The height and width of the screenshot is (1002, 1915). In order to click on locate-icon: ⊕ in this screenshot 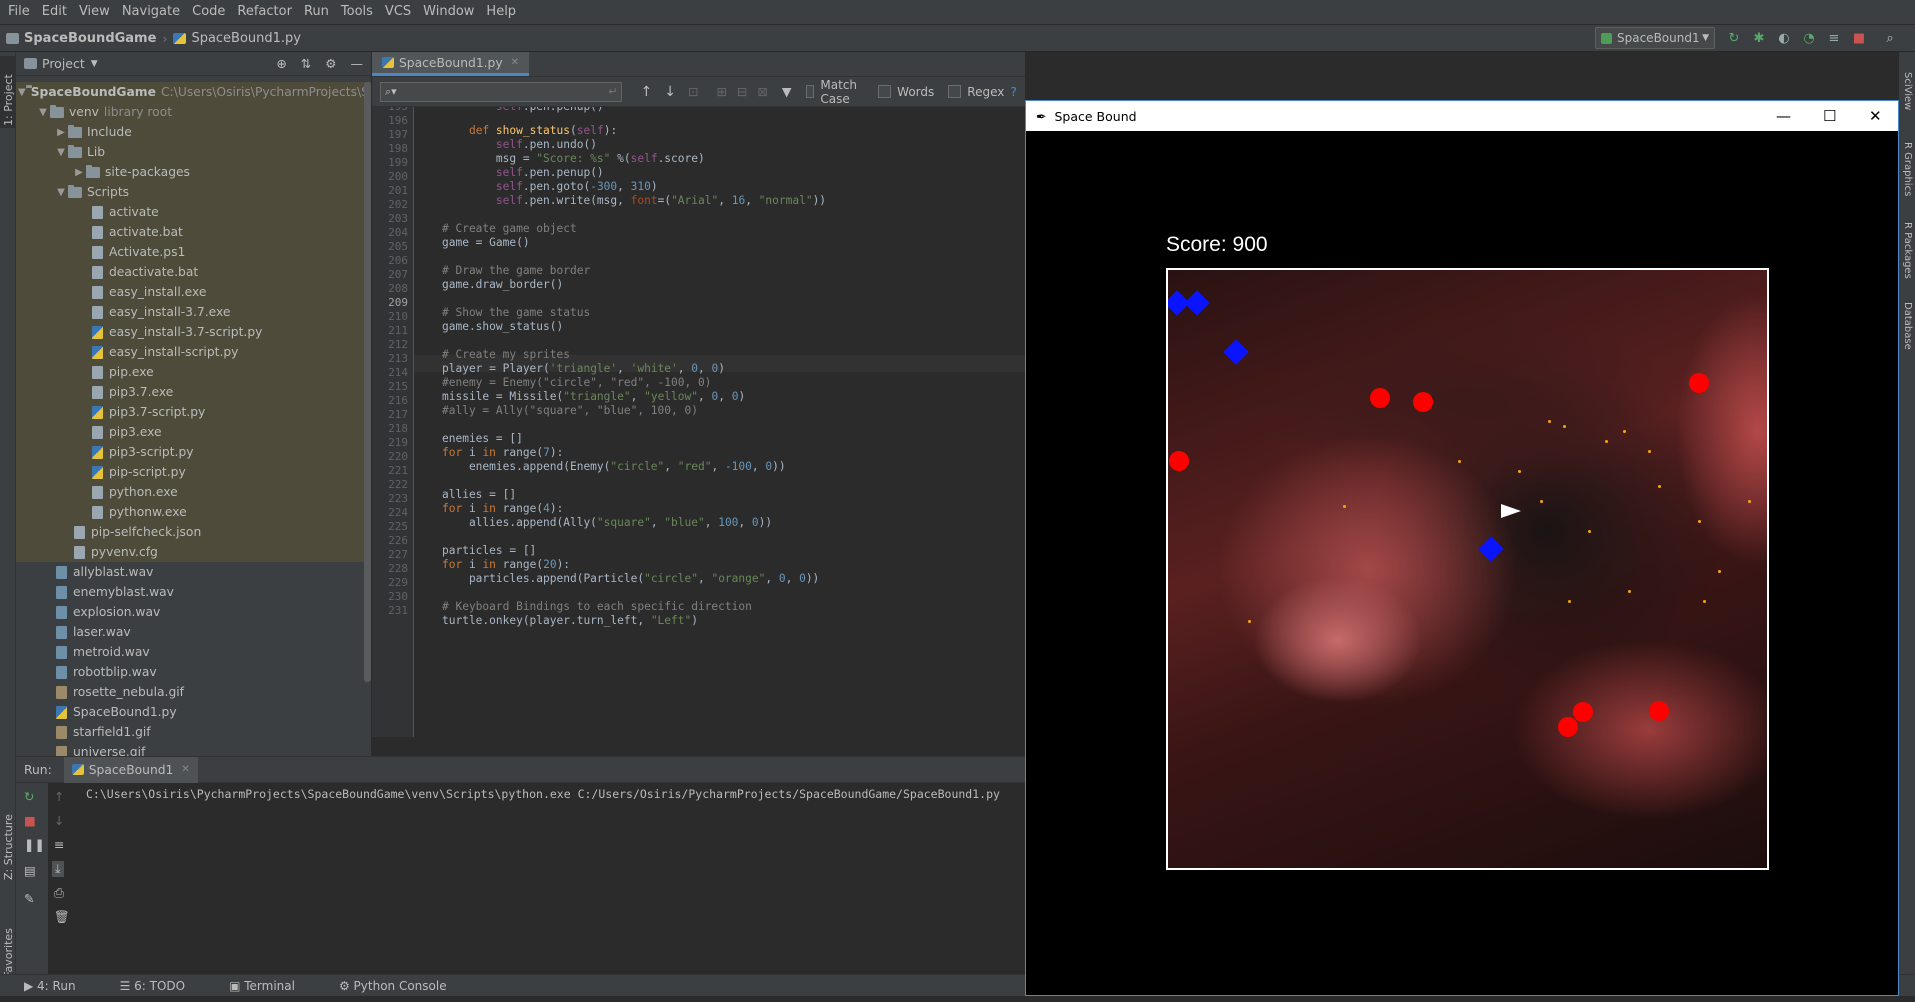, I will do `click(281, 63)`.